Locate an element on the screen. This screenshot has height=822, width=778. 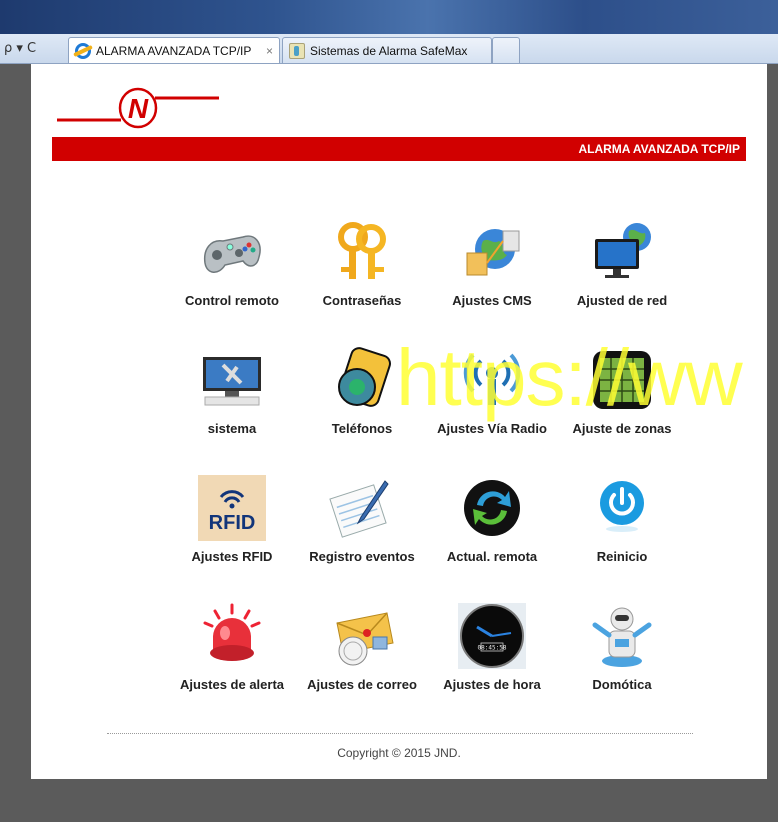
footer-divider is located at coordinates (400, 733).